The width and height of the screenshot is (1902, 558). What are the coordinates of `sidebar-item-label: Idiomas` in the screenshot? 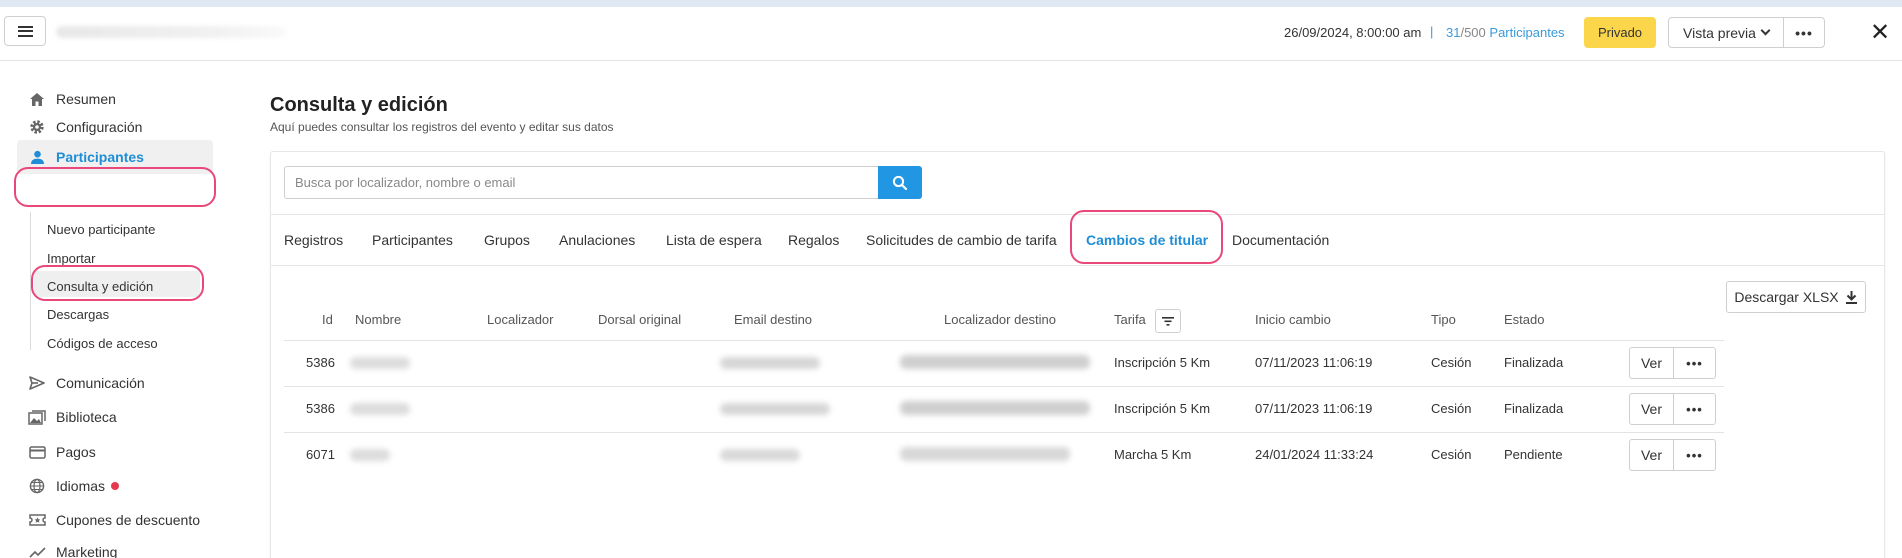 It's located at (81, 486).